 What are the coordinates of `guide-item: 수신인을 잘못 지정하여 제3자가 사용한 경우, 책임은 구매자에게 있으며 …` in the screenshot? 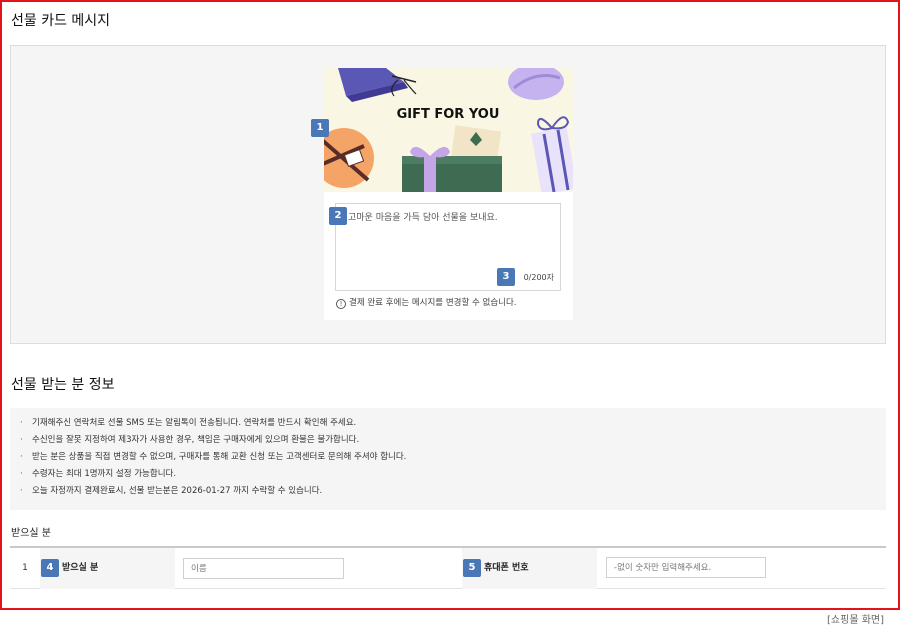 It's located at (453, 441).